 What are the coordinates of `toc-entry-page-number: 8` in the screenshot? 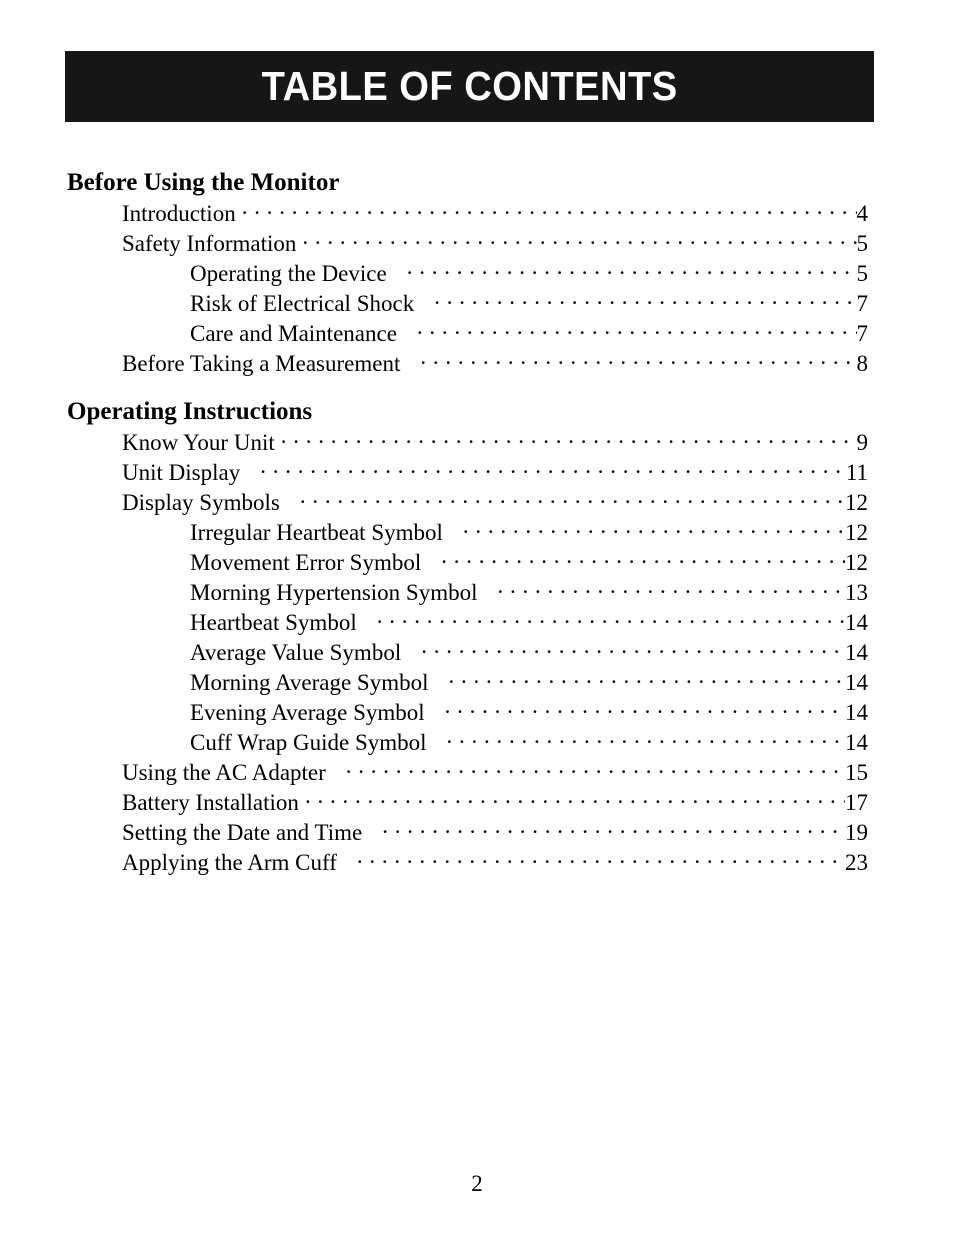 It's located at (862, 363).